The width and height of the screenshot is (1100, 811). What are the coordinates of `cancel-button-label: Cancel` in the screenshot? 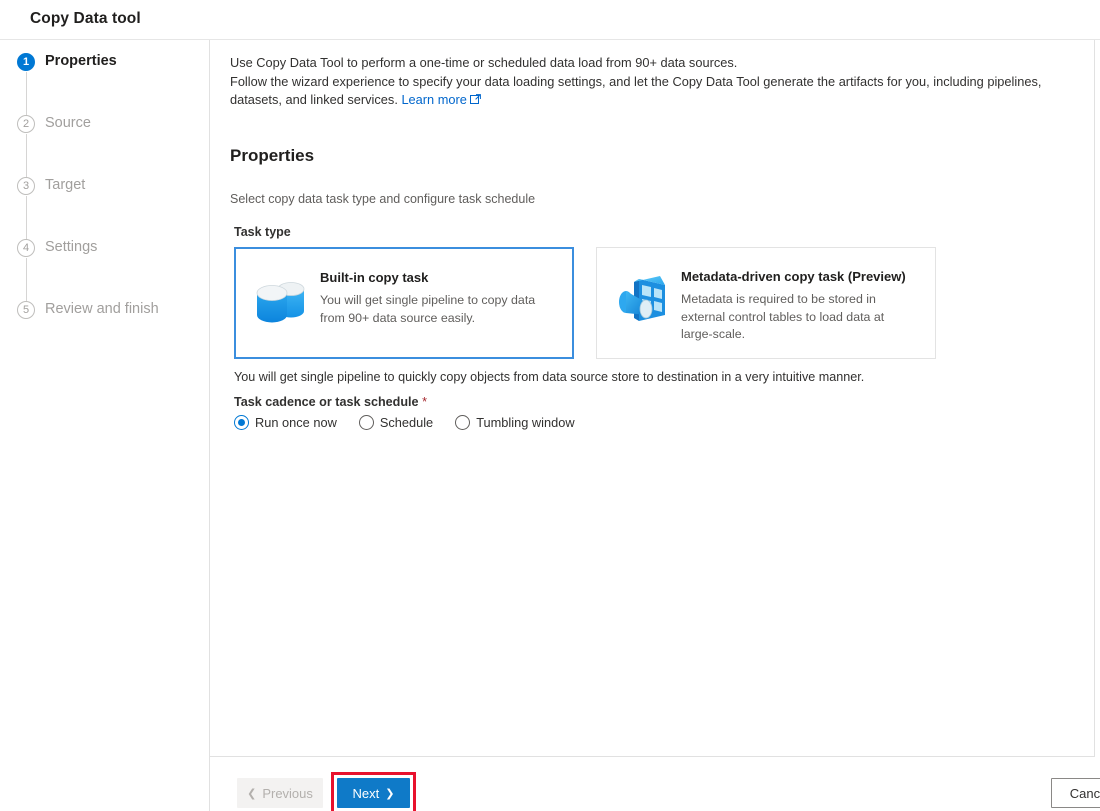 It's located at (1084, 793).